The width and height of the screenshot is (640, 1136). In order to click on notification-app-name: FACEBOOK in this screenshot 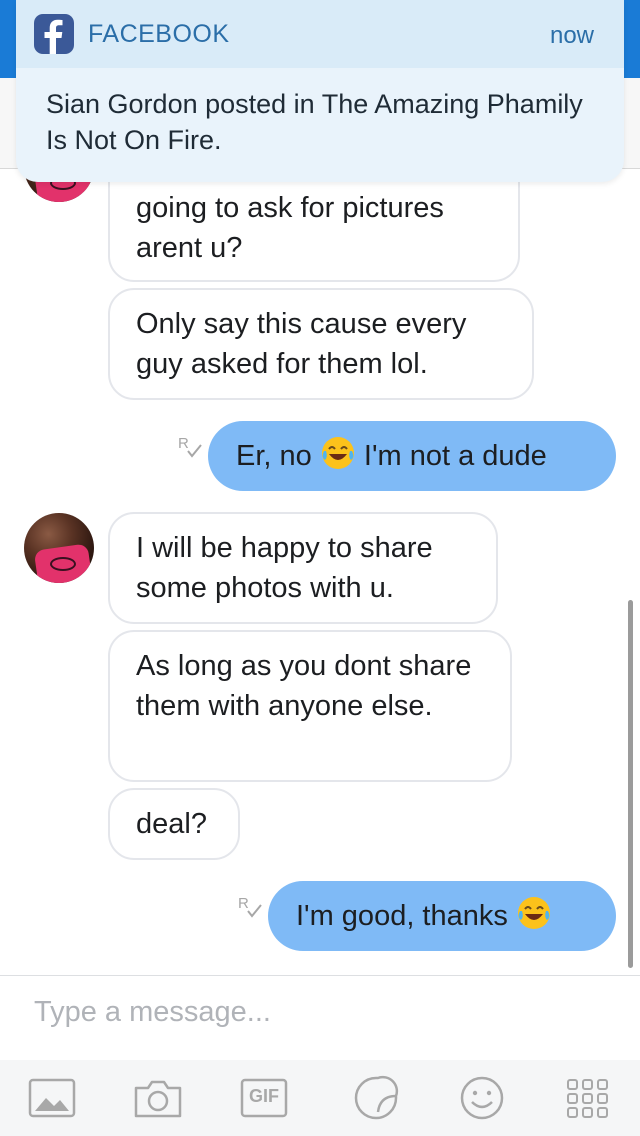, I will do `click(159, 34)`.